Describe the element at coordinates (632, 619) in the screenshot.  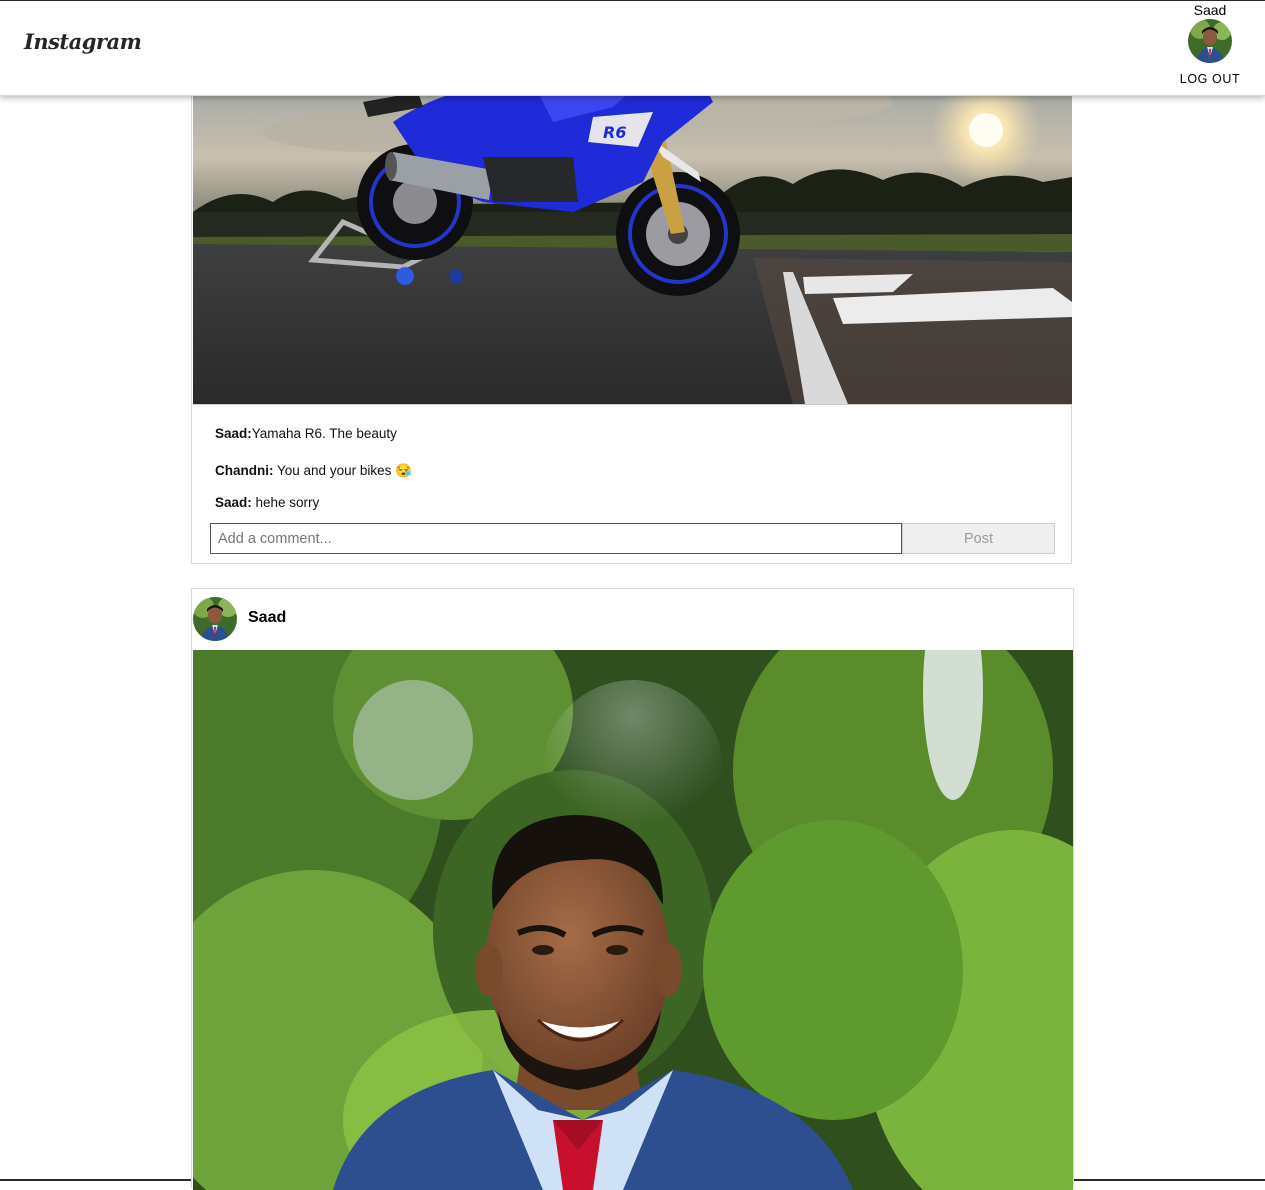
I see `post-header: Saad` at that location.